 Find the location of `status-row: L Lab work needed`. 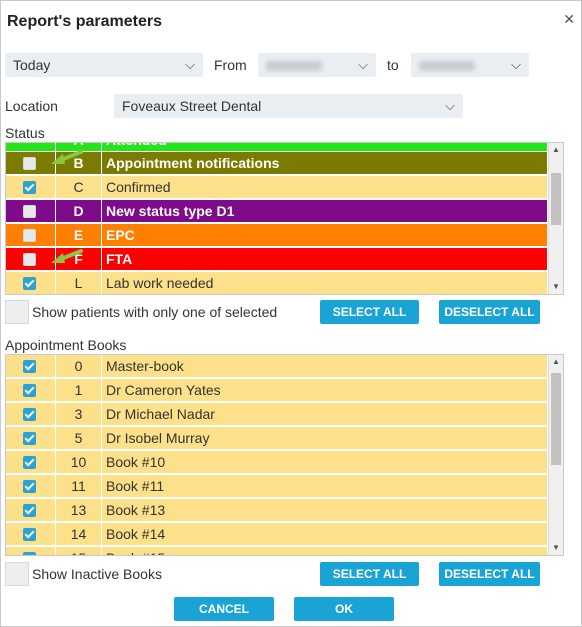

status-row: L Lab work needed is located at coordinates (276, 283).